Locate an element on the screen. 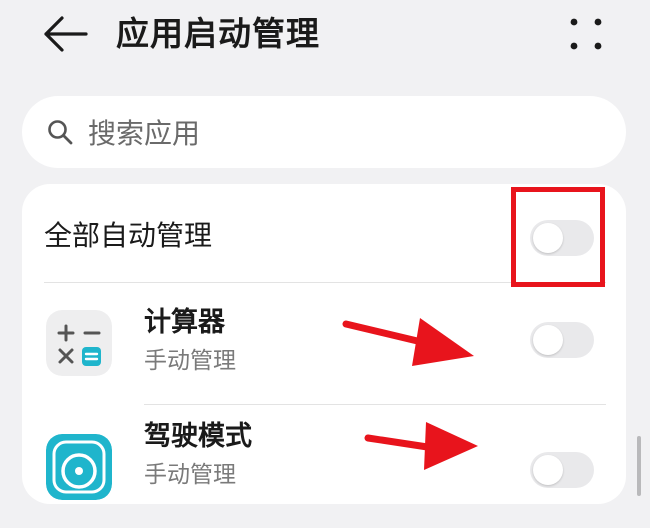  search-icon is located at coordinates (60, 132).